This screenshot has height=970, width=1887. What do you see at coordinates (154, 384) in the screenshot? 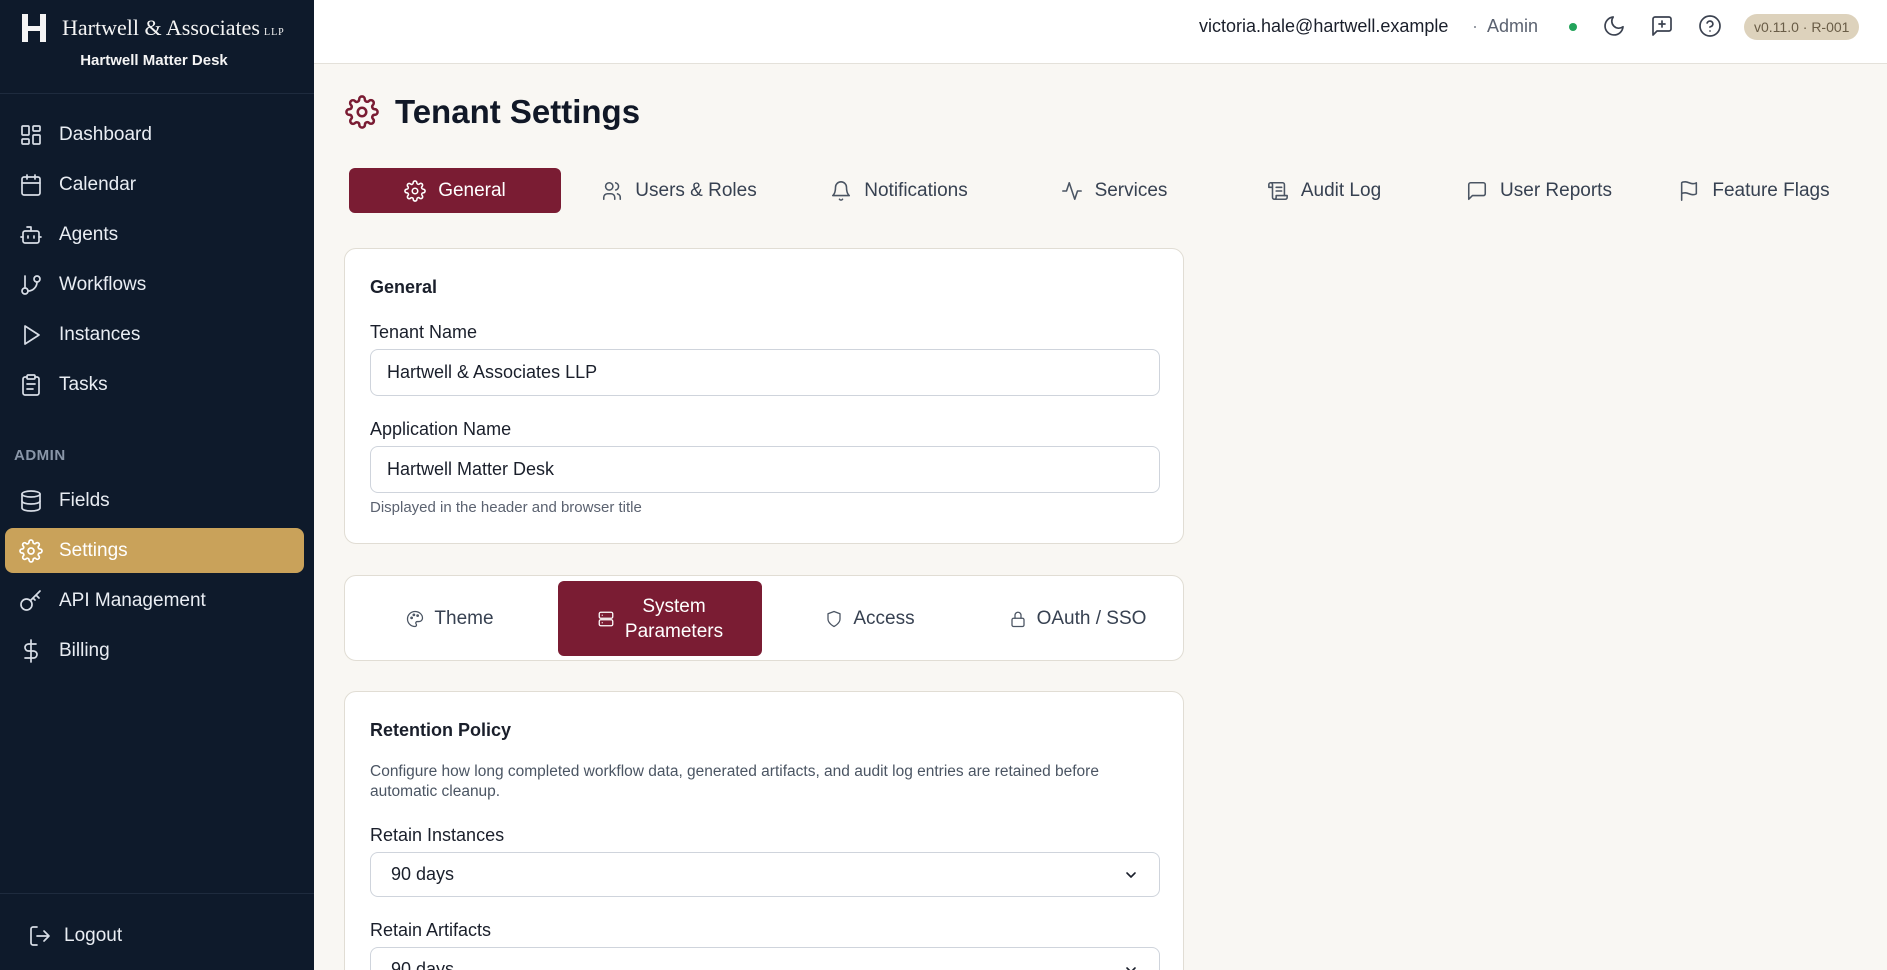
I see `sidebar-item-tasks: Tasks` at bounding box center [154, 384].